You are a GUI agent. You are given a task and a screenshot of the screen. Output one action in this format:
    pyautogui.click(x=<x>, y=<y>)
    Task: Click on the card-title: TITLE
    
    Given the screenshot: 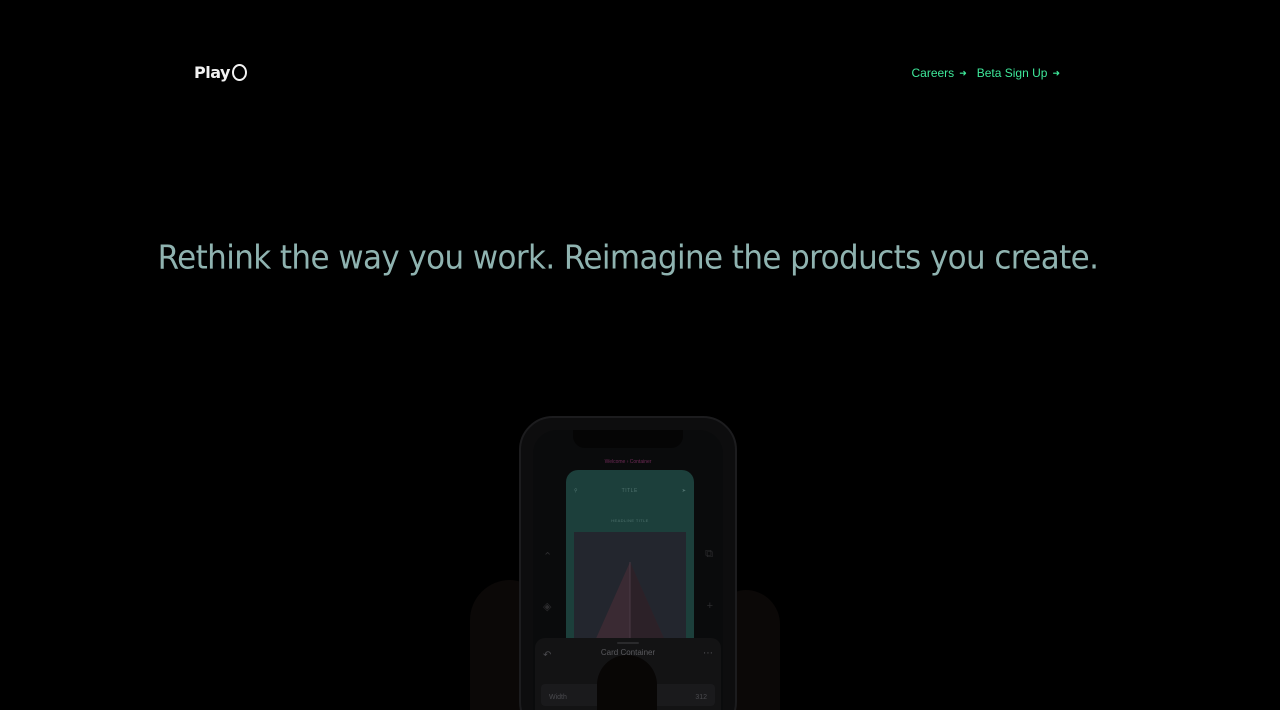 What is the action you would take?
    pyautogui.click(x=629, y=491)
    